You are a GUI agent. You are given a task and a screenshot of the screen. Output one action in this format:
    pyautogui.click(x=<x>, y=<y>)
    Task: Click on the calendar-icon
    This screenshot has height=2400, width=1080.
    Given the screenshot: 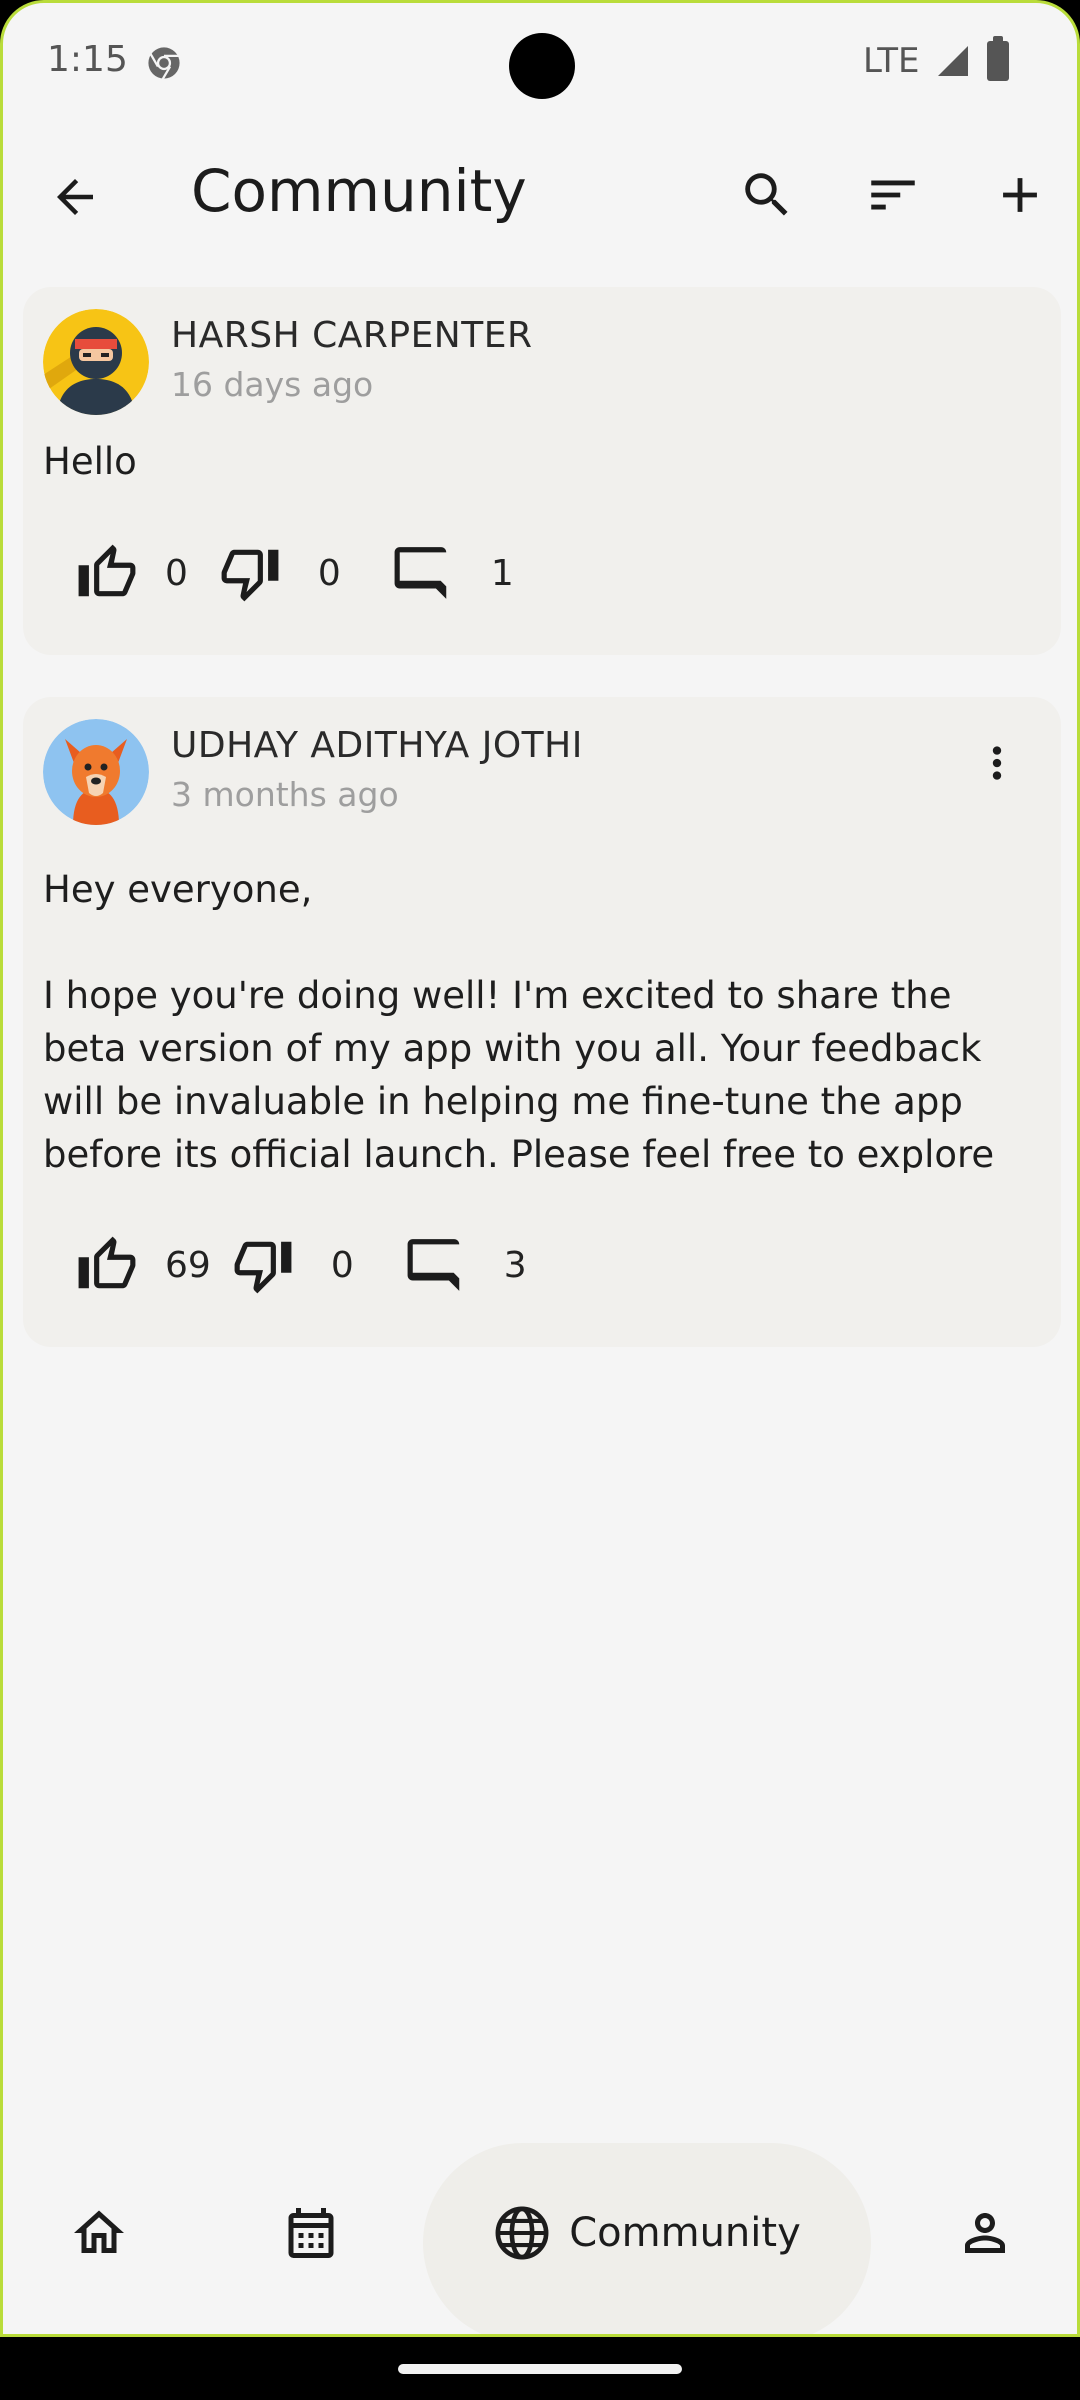 What is the action you would take?
    pyautogui.click(x=311, y=2233)
    